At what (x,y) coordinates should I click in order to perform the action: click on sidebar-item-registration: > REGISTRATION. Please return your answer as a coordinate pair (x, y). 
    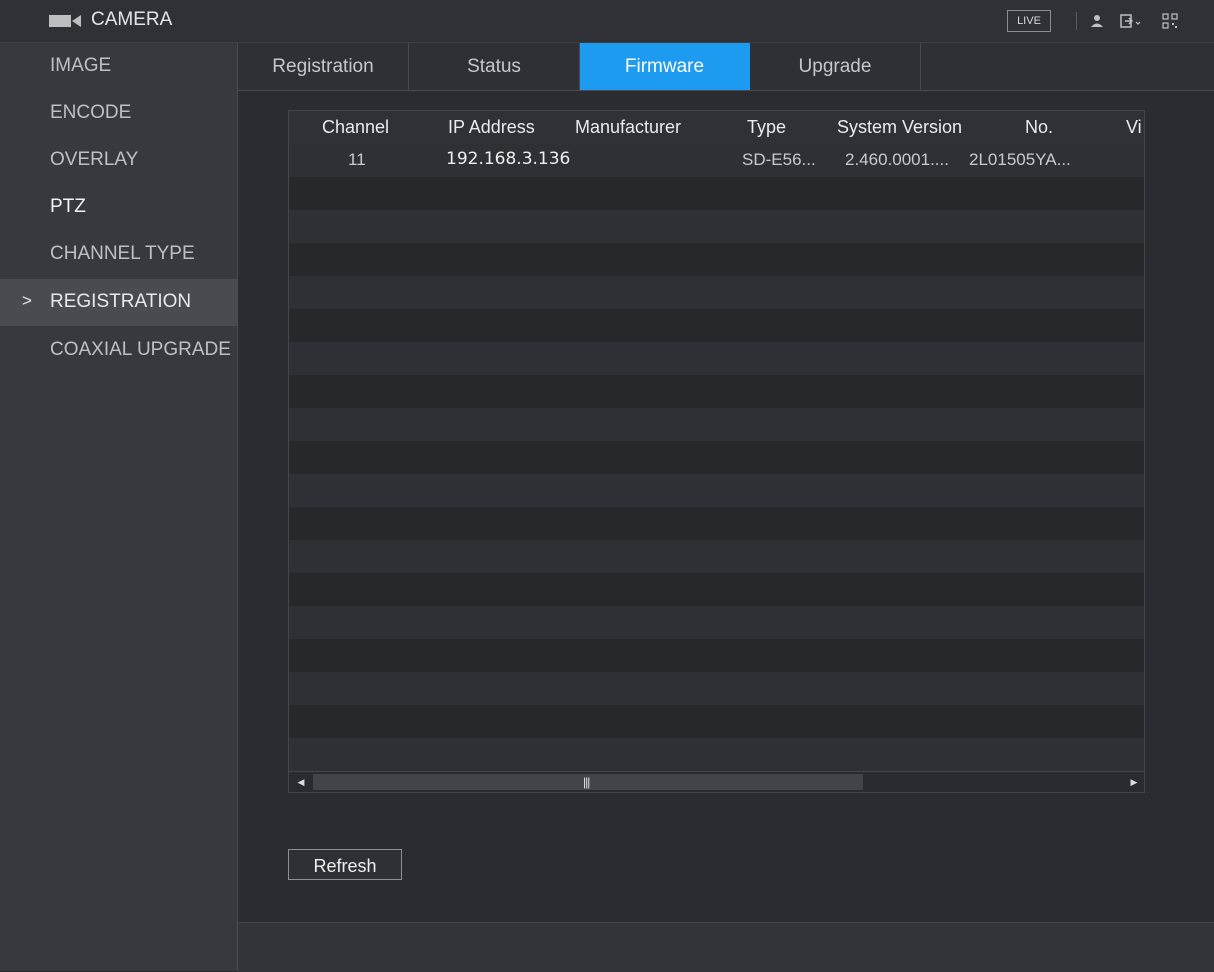
    Looking at the image, I should click on (118, 302).